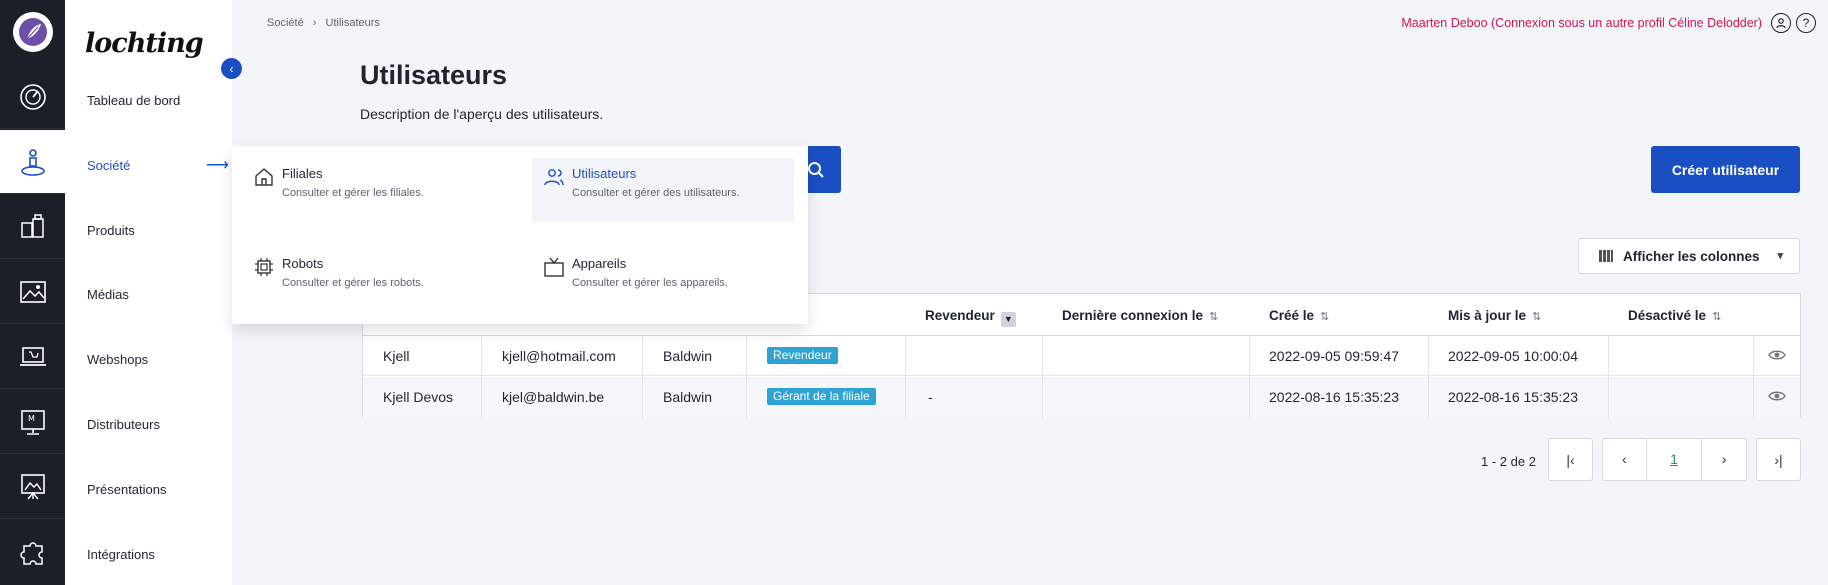  What do you see at coordinates (1780, 256) in the screenshot?
I see `chevron-down-icon: ▾` at bounding box center [1780, 256].